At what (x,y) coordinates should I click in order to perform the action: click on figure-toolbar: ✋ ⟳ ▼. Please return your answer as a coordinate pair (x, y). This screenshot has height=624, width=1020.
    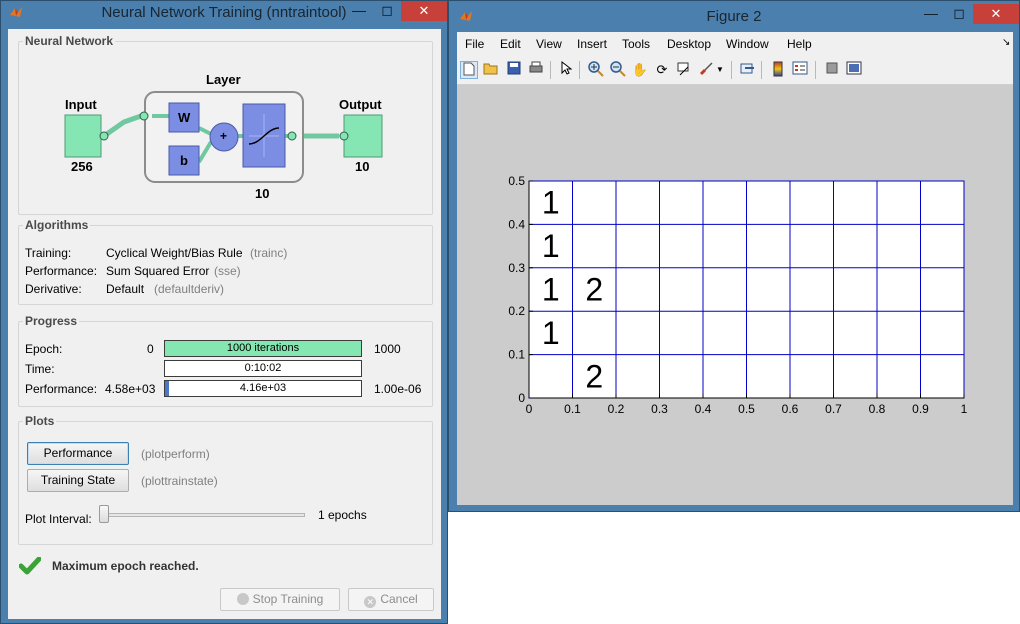
    Looking at the image, I should click on (735, 70).